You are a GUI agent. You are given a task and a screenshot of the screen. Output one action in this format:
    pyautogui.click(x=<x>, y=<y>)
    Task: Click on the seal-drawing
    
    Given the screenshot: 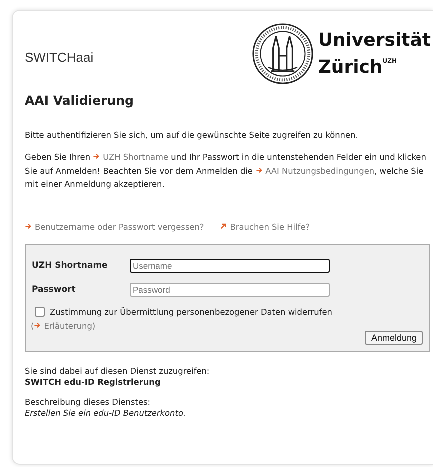 What is the action you would take?
    pyautogui.click(x=283, y=54)
    